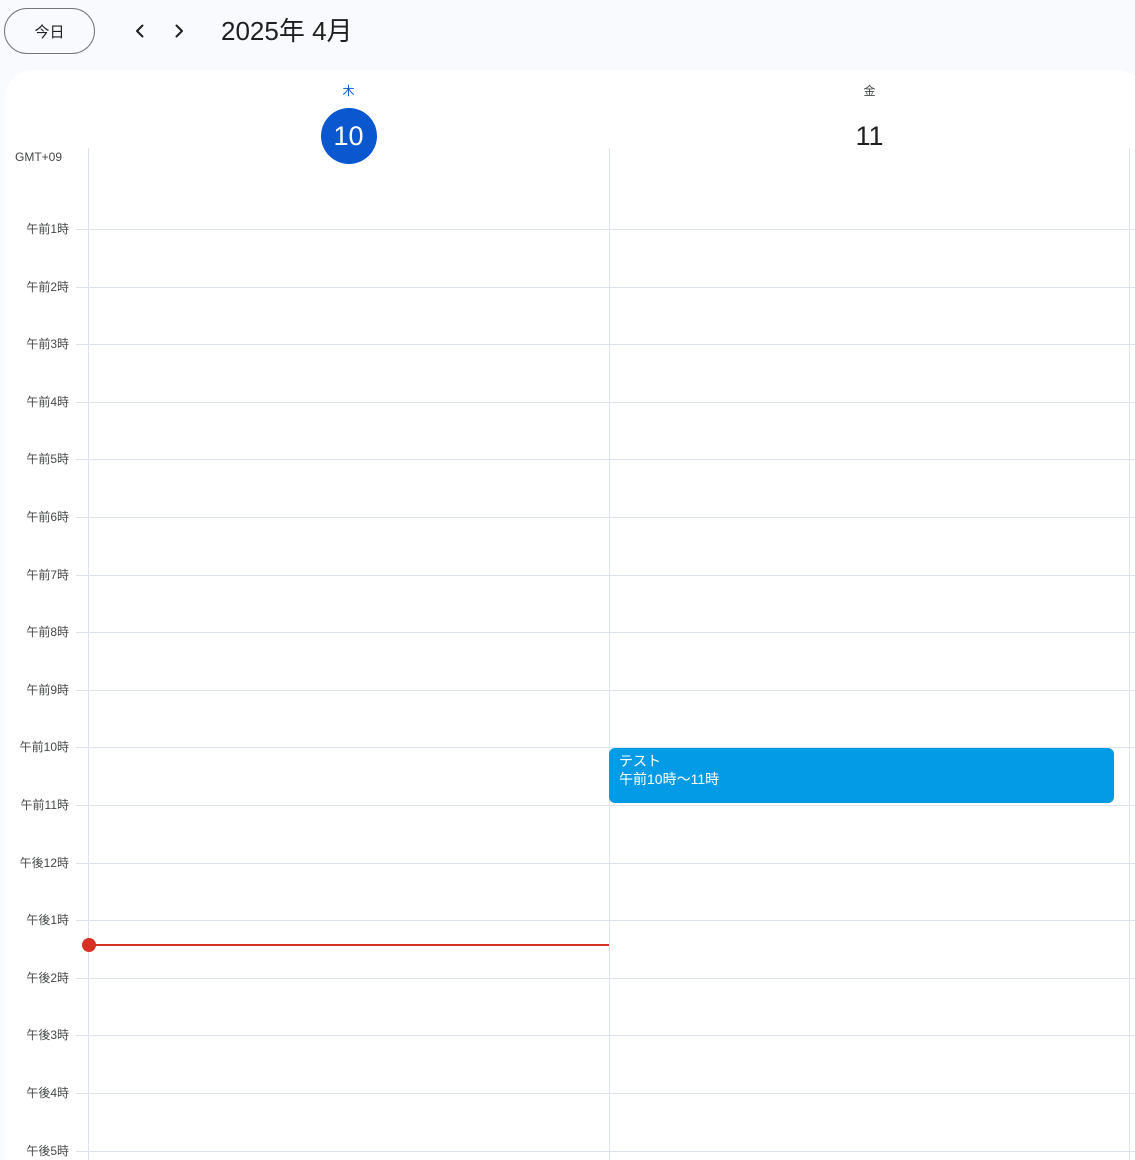 This screenshot has height=1160, width=1135. What do you see at coordinates (49, 31) in the screenshot?
I see `today-button: 今日` at bounding box center [49, 31].